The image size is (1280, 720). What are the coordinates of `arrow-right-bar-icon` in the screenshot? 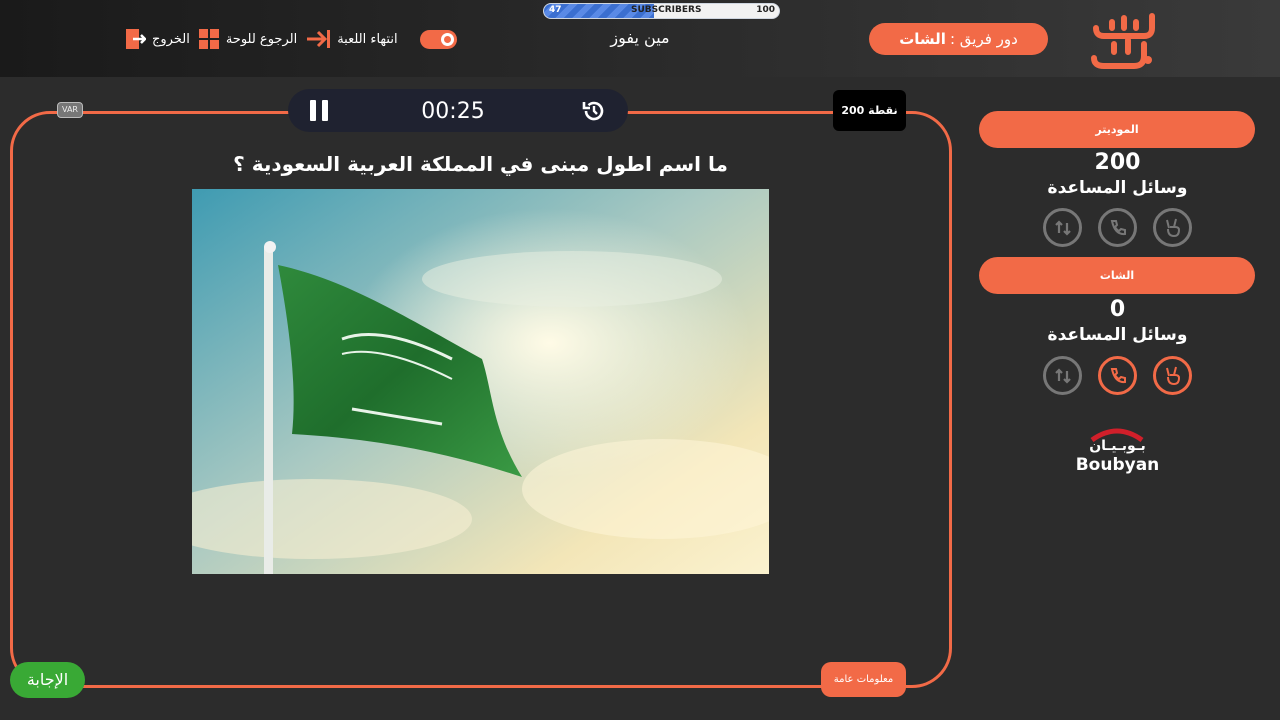 It's located at (319, 39).